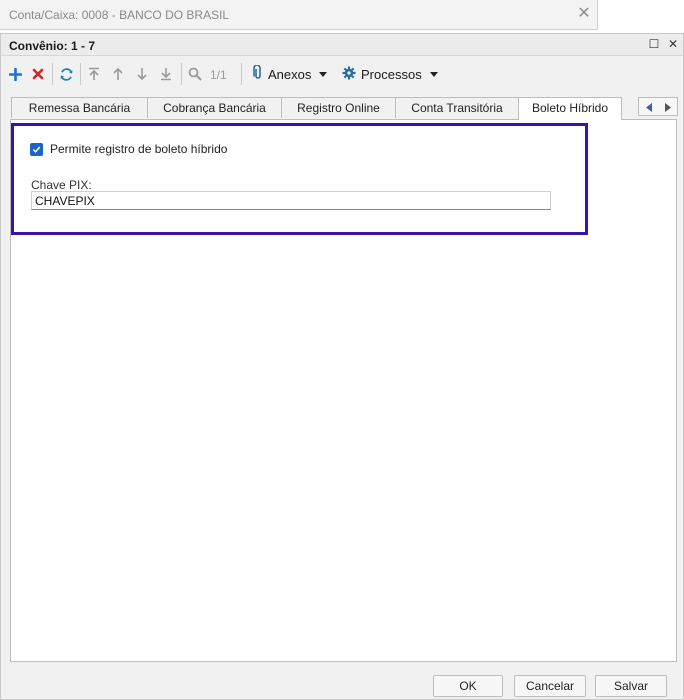 The height and width of the screenshot is (700, 684). I want to click on permite-registro-checkbox: Permite registro de boleto híbrido, so click(128, 149).